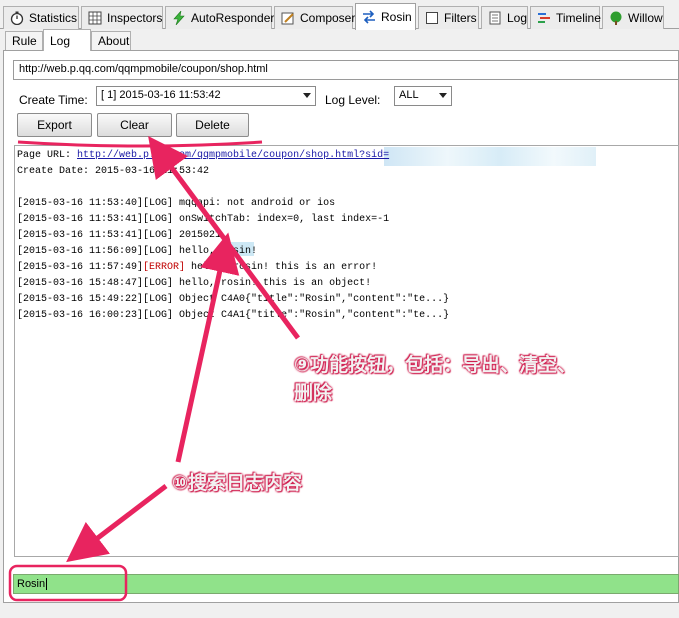 This screenshot has width=679, height=618. What do you see at coordinates (197, 235) in the screenshot?
I see `log-message: 2015021` at bounding box center [197, 235].